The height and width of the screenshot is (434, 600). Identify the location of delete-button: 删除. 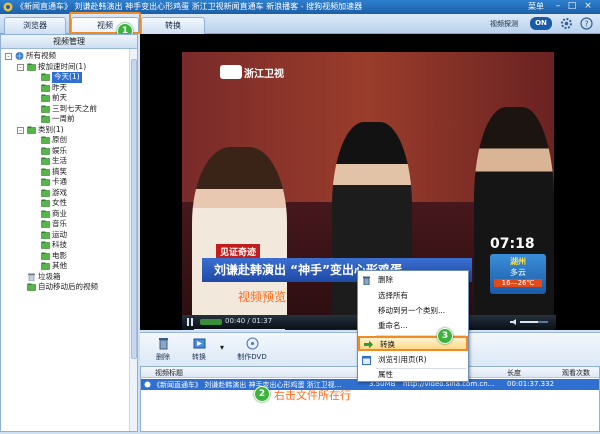
(163, 350).